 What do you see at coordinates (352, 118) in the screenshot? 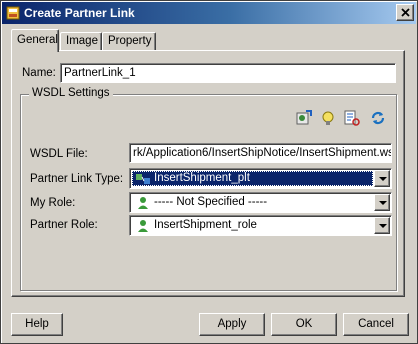
I see `browse-wsdl-icon` at bounding box center [352, 118].